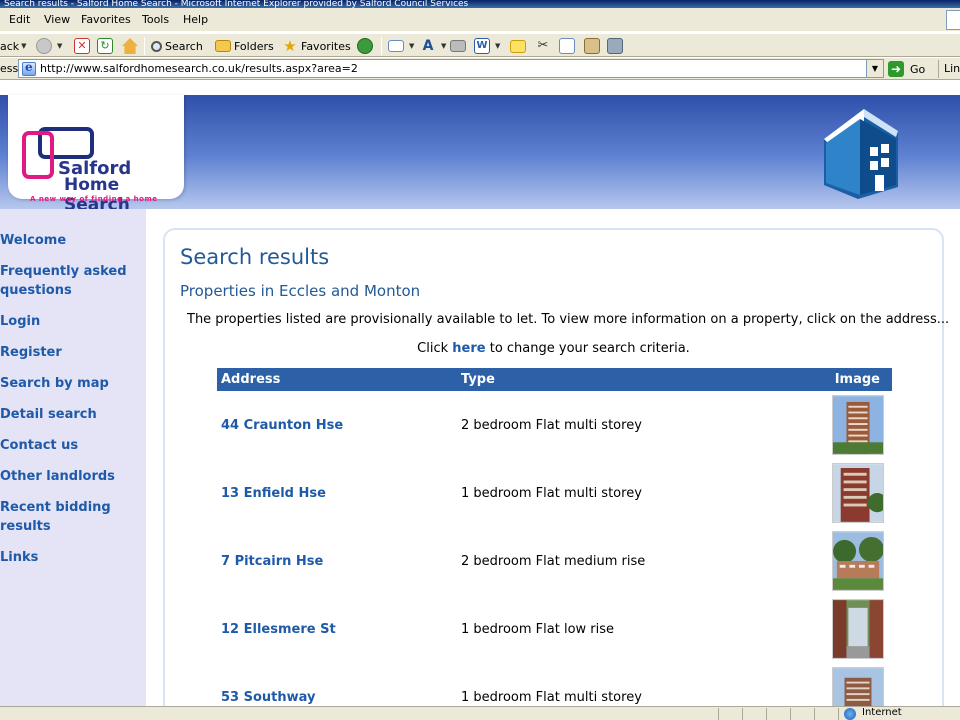  Describe the element at coordinates (519, 46) in the screenshot. I see `discuss-button` at that location.